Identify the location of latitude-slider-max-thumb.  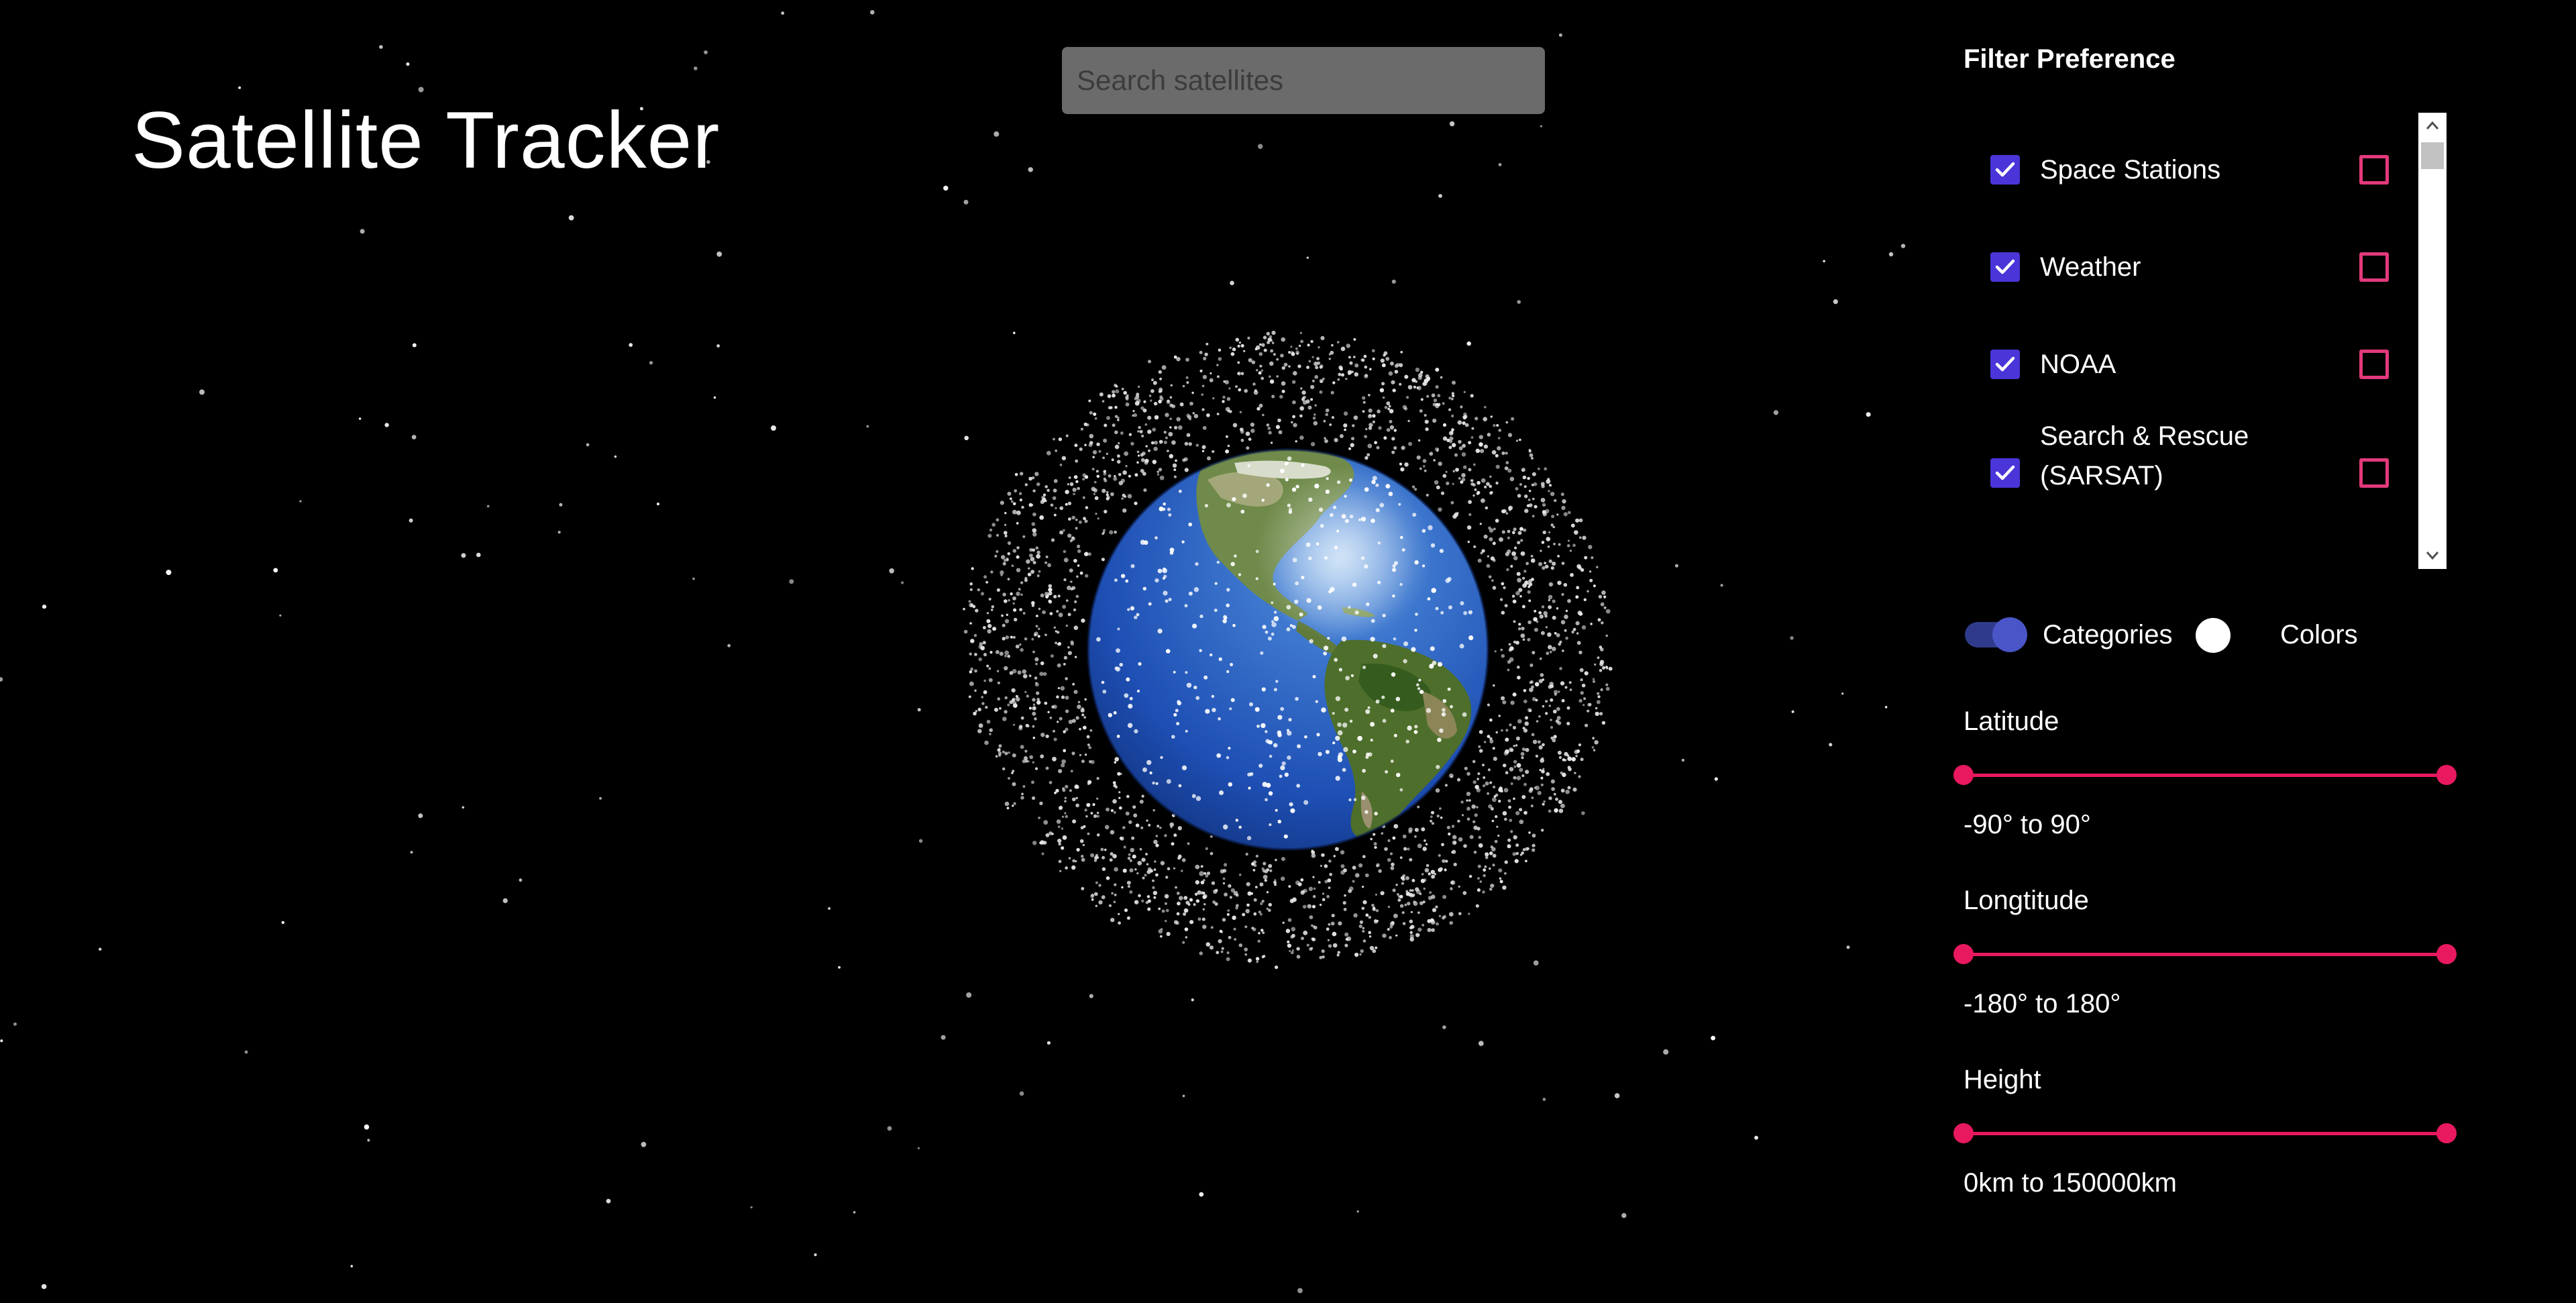
(2446, 775).